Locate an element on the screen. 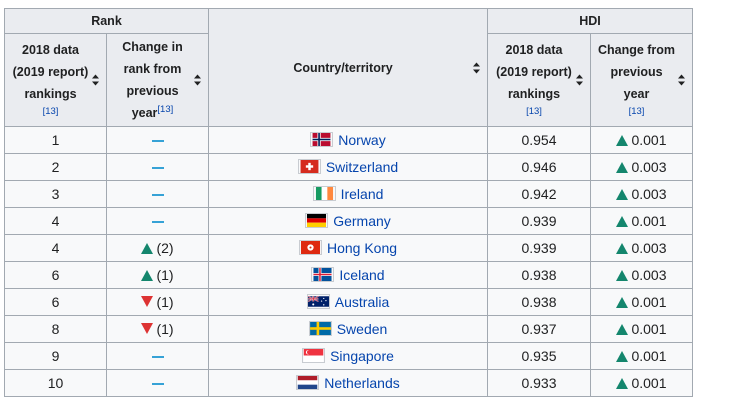 This screenshot has height=401, width=740. australia-flag-icon is located at coordinates (318, 301).